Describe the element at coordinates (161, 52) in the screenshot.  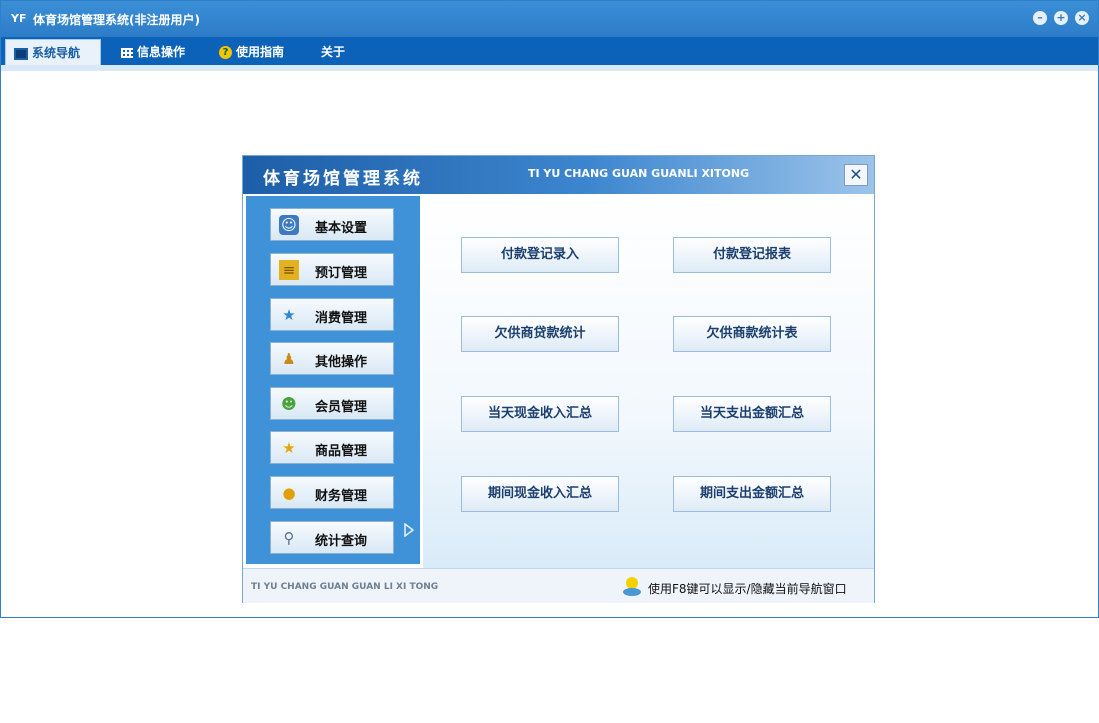
I see `tab-label: 信息操作` at that location.